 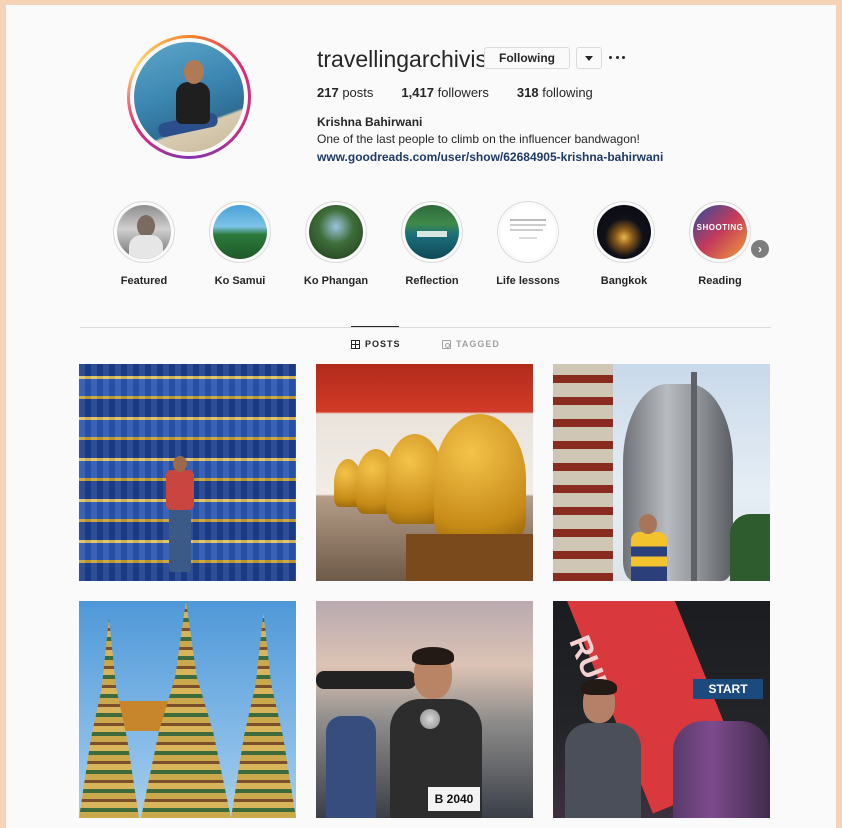 What do you see at coordinates (424, 709) in the screenshot?
I see `post-thumbnail: B 2040` at bounding box center [424, 709].